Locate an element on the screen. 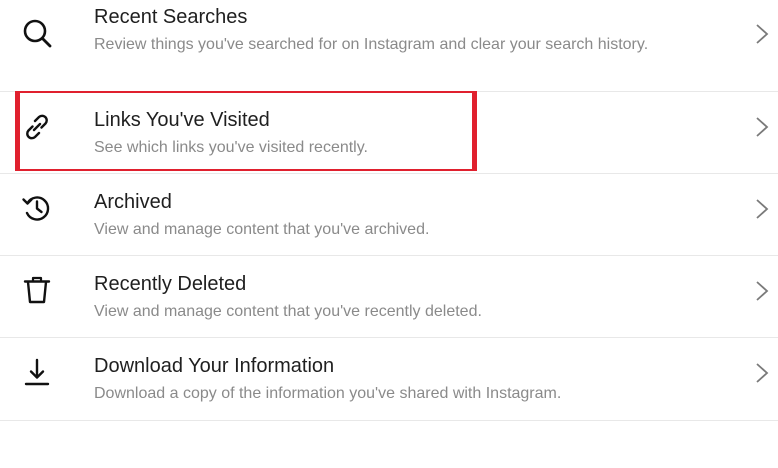 The width and height of the screenshot is (778, 468). archive-history-icon is located at coordinates (37, 208).